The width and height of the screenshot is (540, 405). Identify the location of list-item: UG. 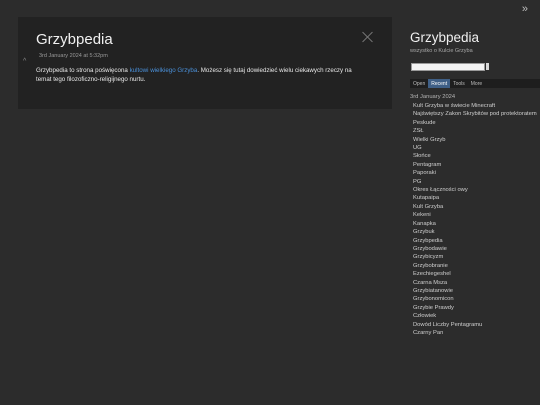
(475, 148).